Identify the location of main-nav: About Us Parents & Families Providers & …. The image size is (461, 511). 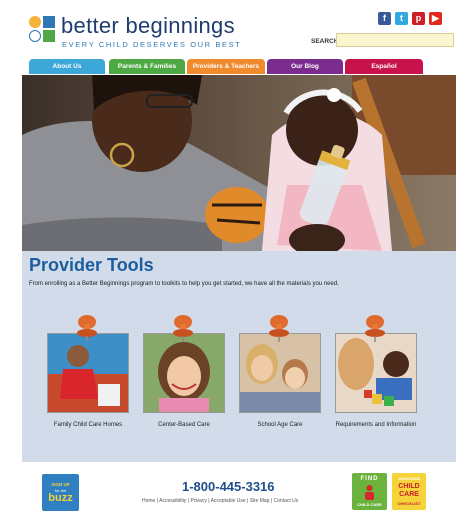
(239, 66).